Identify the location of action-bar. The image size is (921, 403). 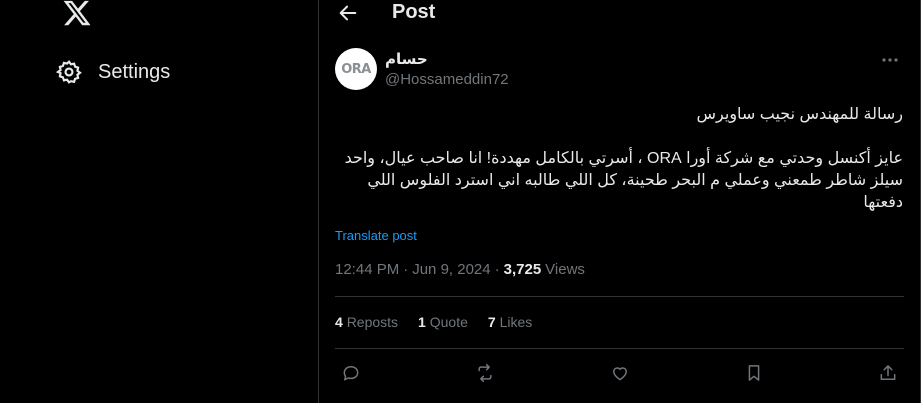
(619, 373).